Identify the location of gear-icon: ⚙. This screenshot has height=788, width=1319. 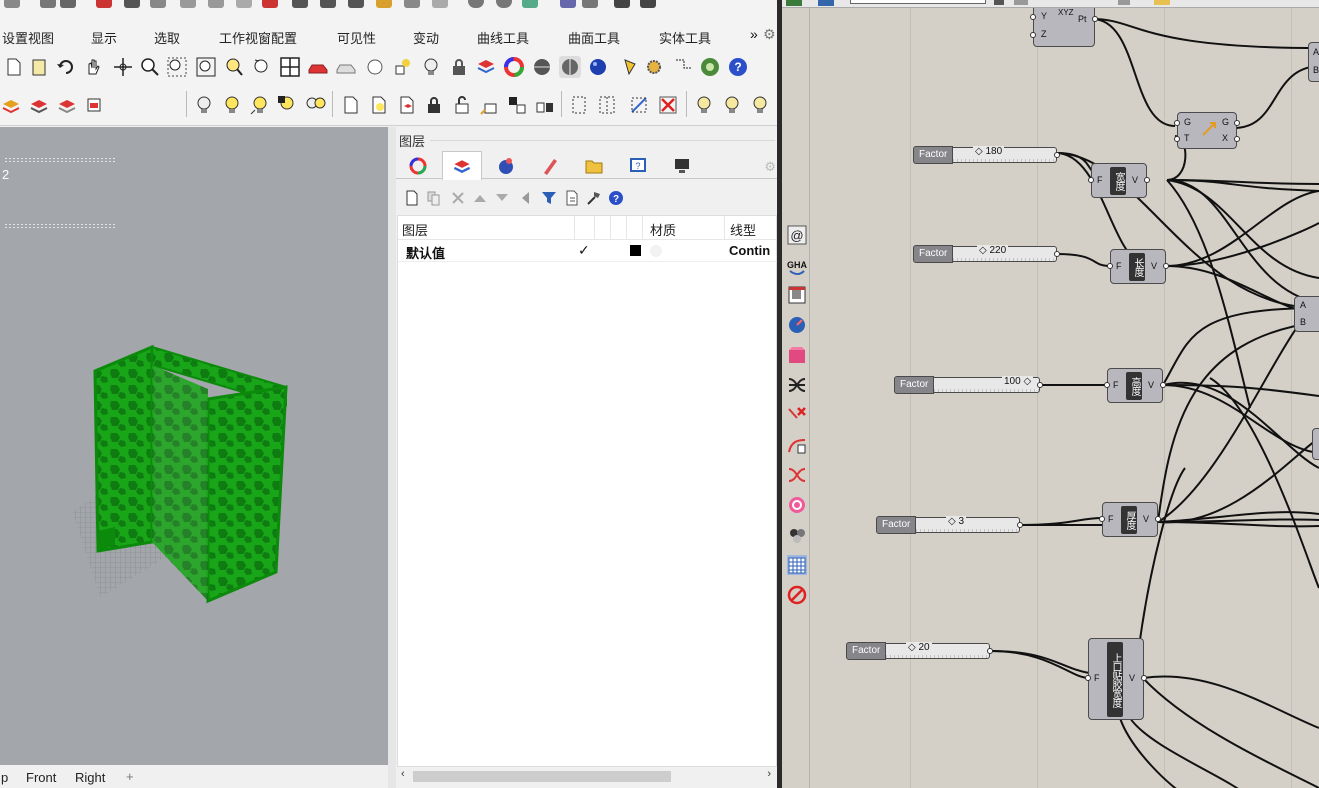
(770, 167).